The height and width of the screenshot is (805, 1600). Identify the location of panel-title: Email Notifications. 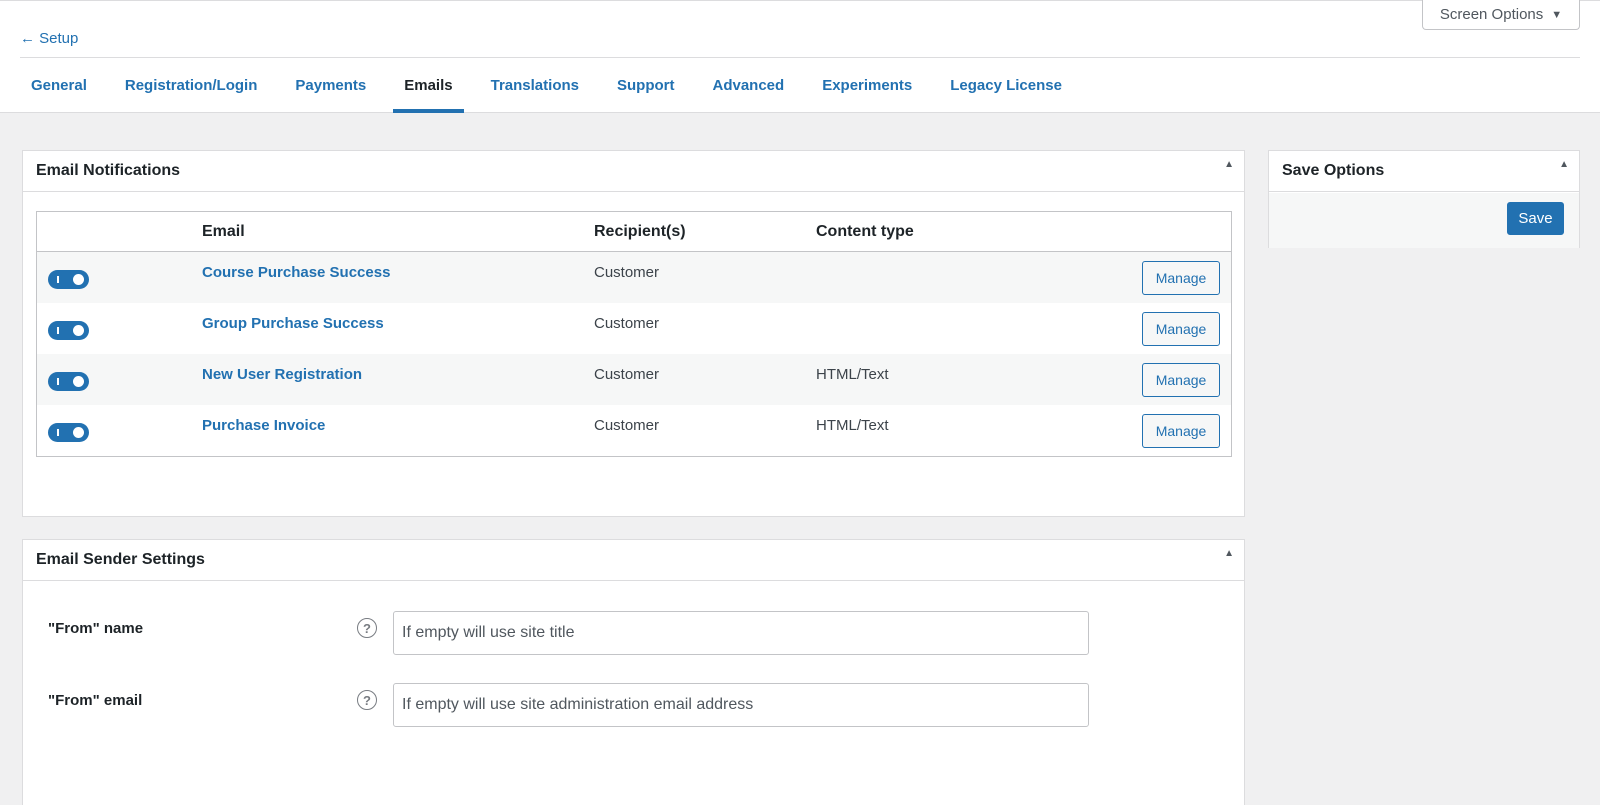
(108, 170).